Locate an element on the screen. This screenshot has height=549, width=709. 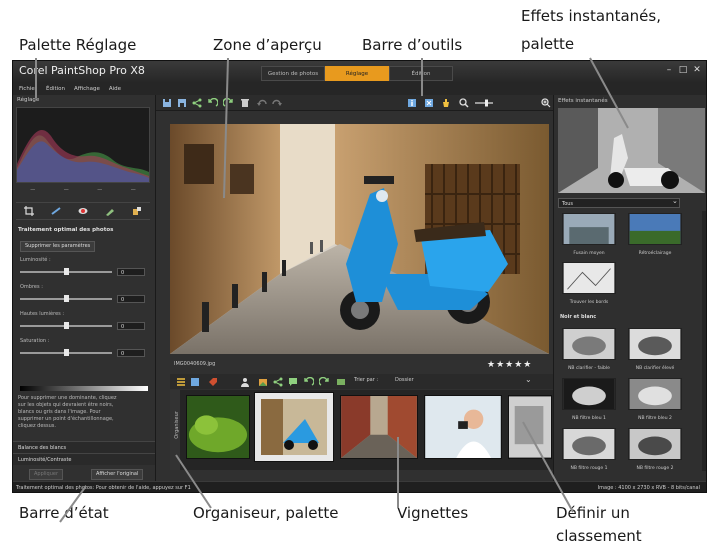
pan-icon is located at coordinates (446, 103).